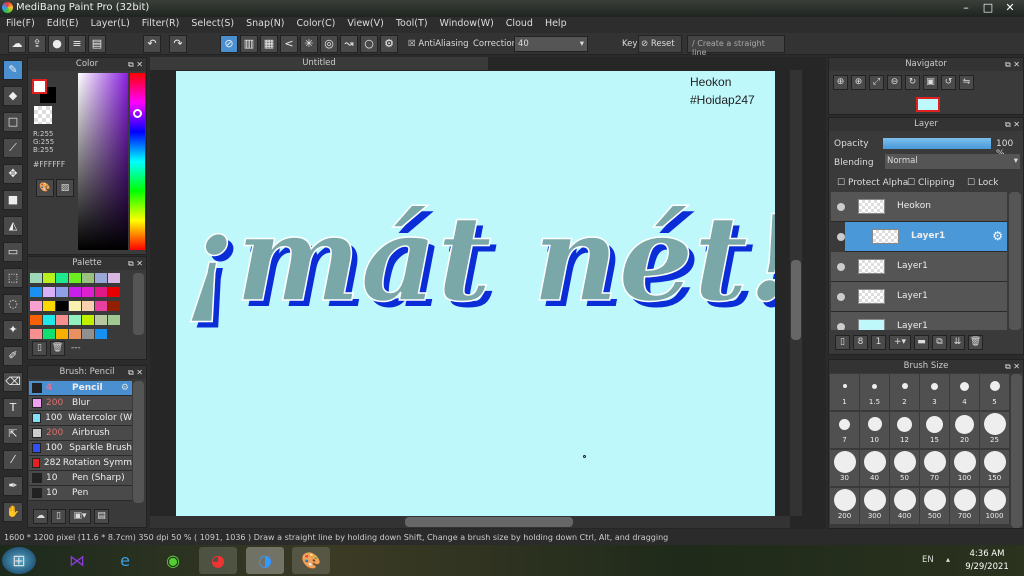 This screenshot has width=1024, height=576. Describe the element at coordinates (13, 122) in the screenshot. I see `shape-tool-icon: □` at that location.